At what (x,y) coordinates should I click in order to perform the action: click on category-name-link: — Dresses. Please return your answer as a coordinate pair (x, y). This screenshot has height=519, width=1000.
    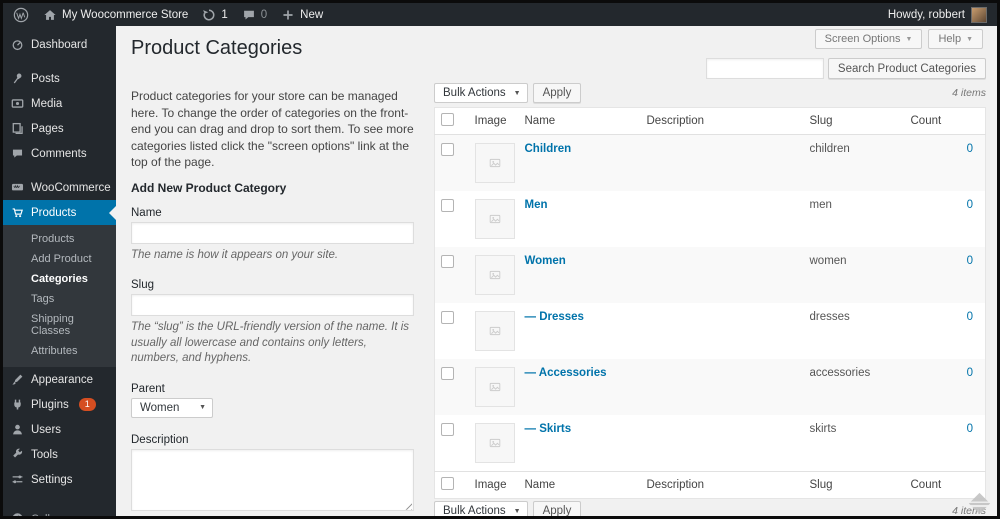
    Looking at the image, I should click on (554, 317).